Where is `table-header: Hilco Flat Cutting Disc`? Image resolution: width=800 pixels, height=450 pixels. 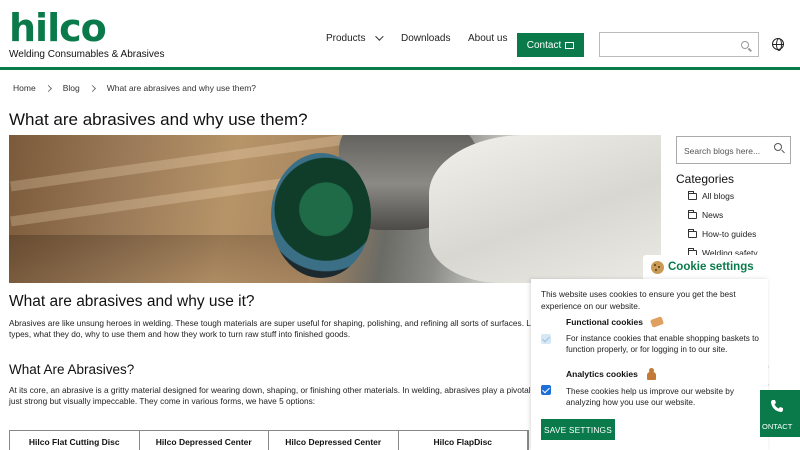
table-header: Hilco Flat Cutting Disc is located at coordinates (75, 440).